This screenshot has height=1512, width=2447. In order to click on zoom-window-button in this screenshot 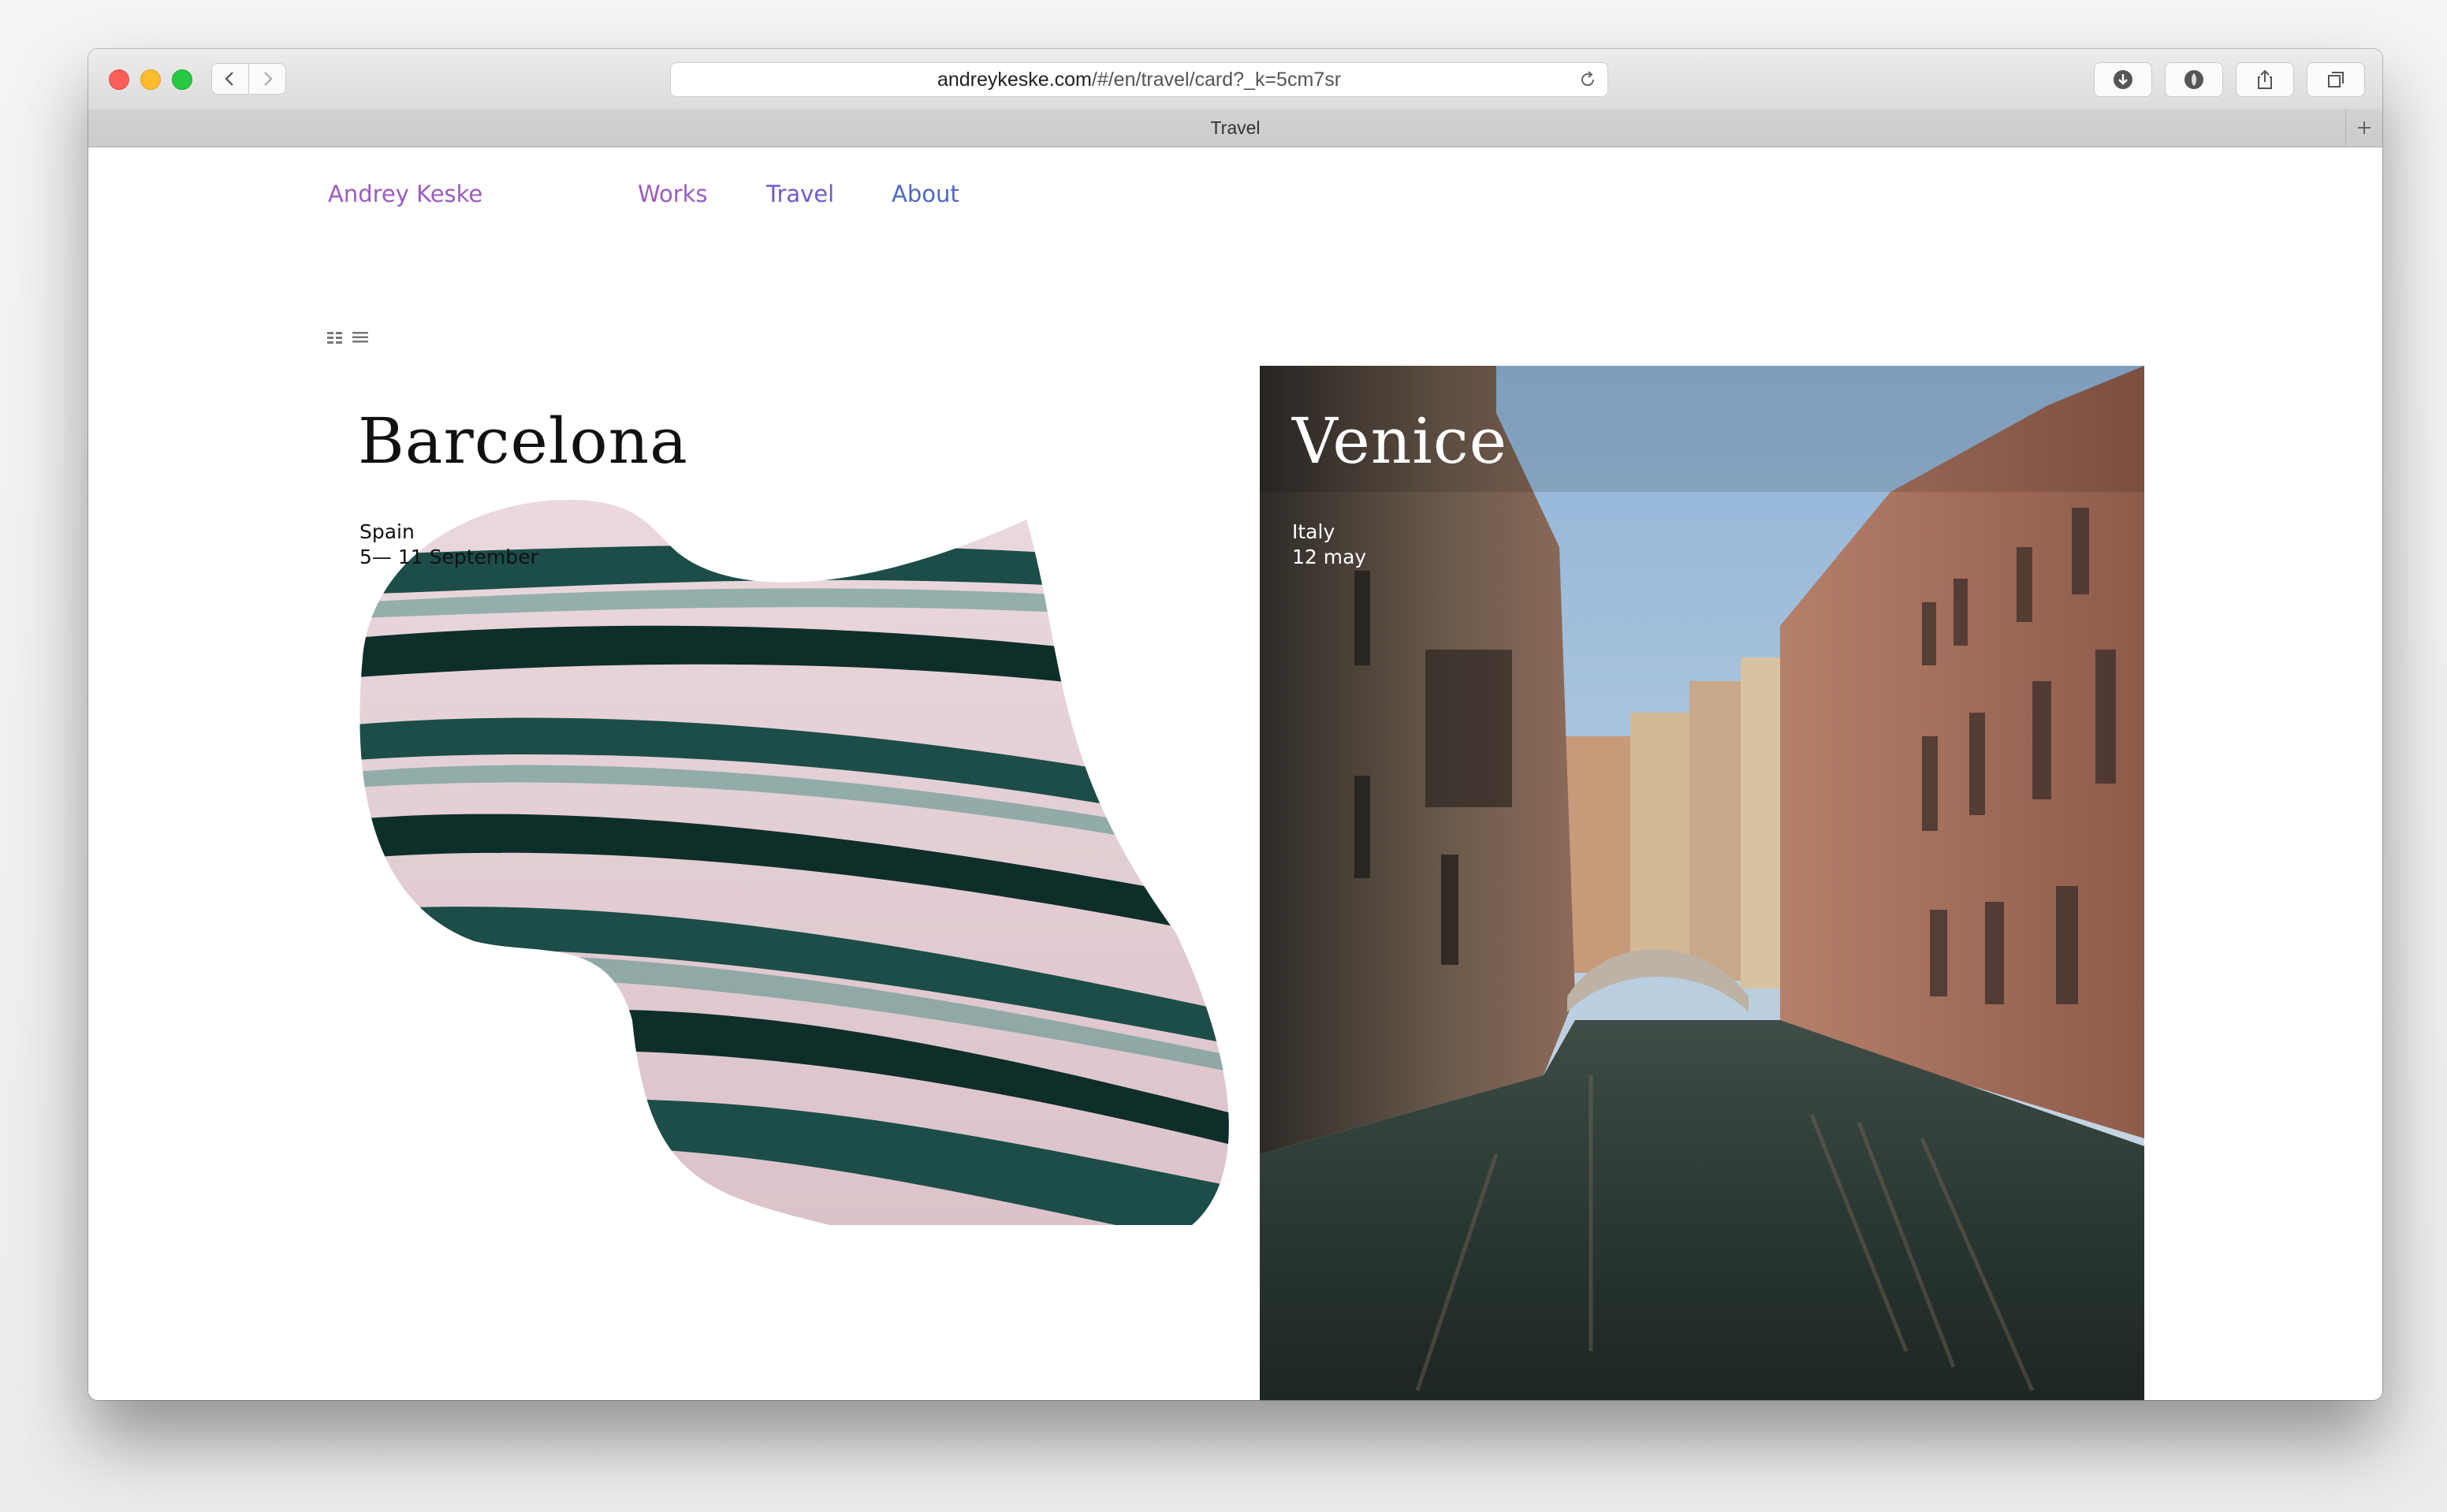, I will do `click(182, 80)`.